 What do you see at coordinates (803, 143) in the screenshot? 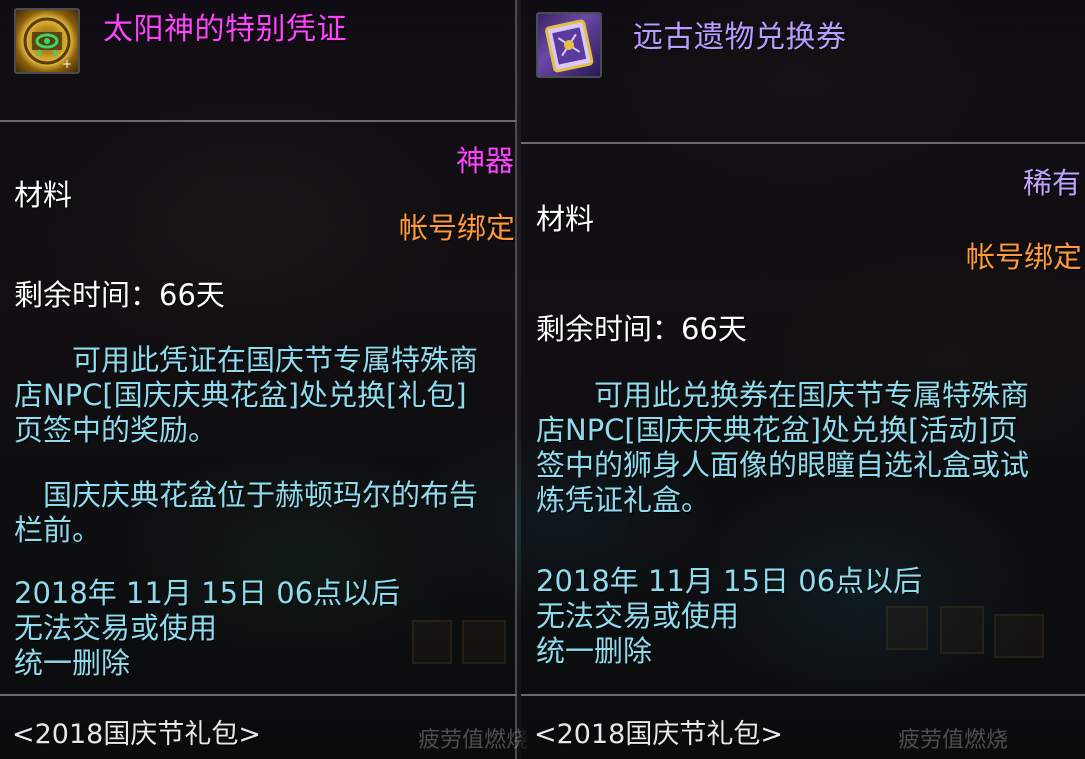
I see `divider-right-top` at bounding box center [803, 143].